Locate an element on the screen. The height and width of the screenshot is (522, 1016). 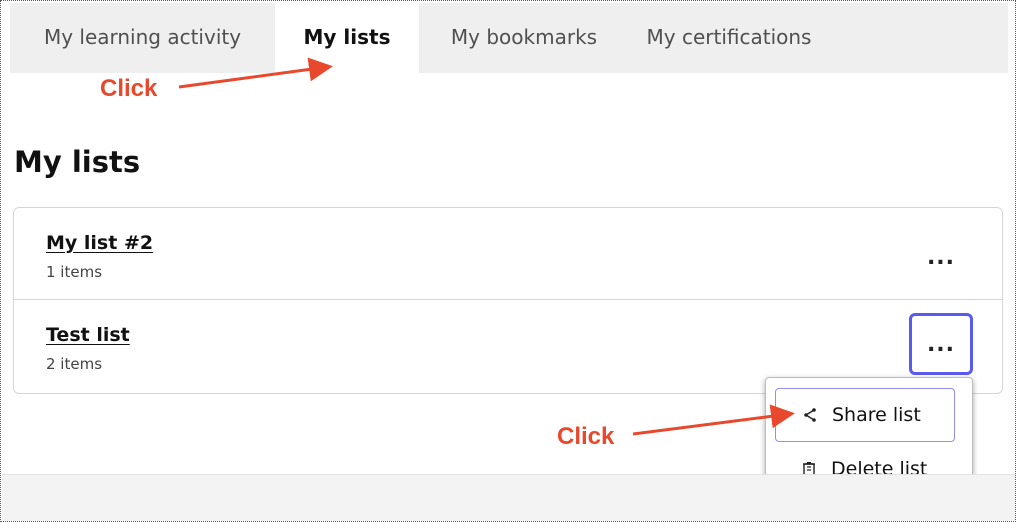
list-item-count: 1 items is located at coordinates (74, 272).